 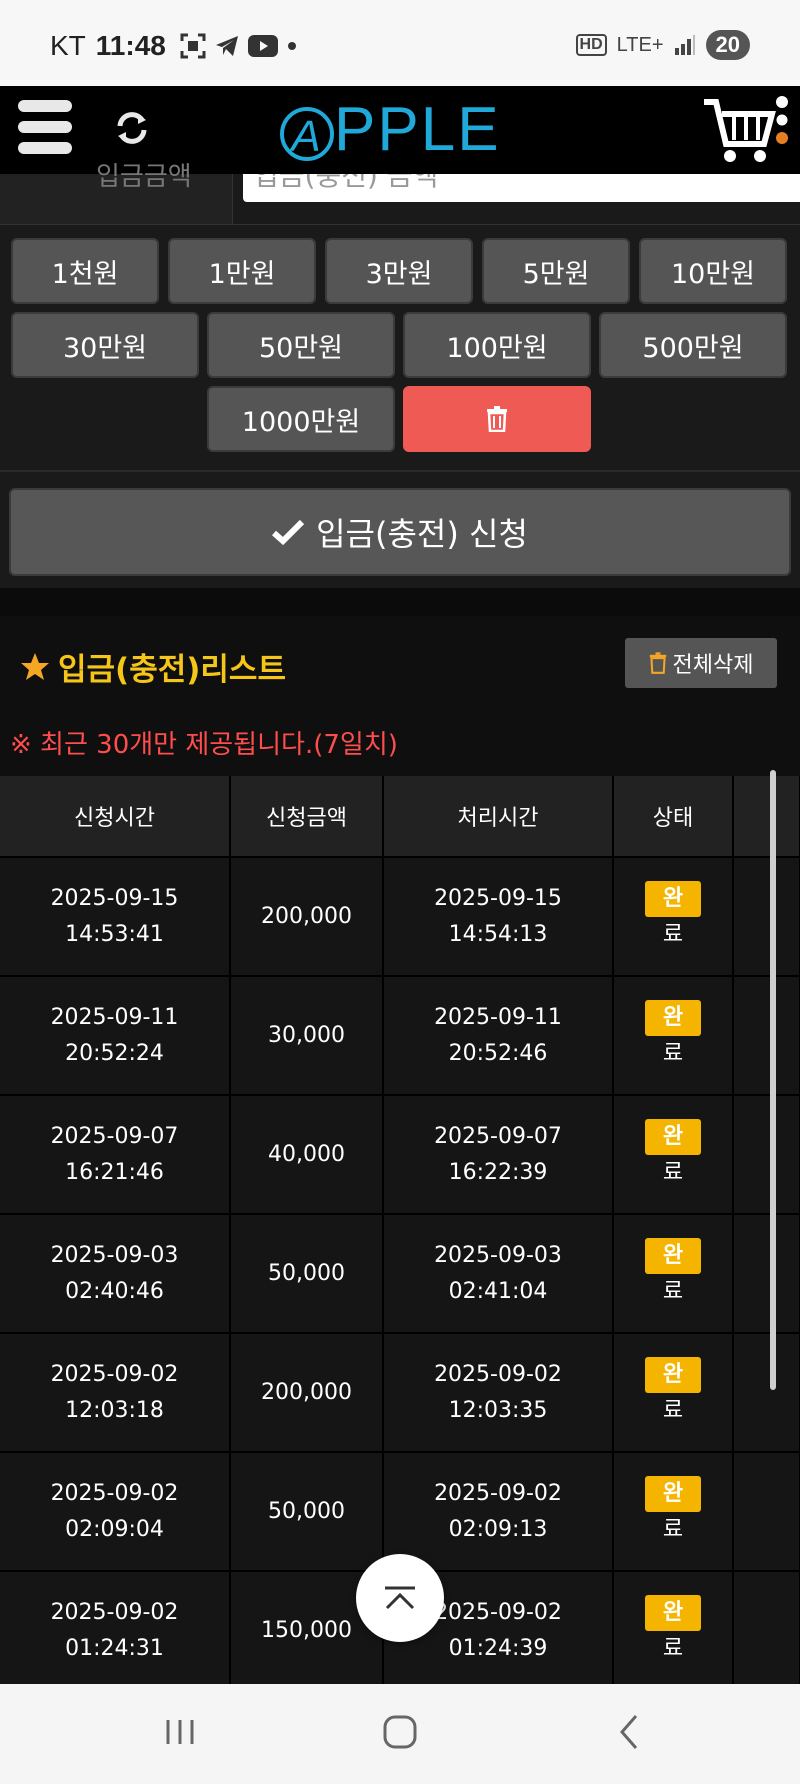 I want to click on amount-button-10m: 1000만원, so click(x=301, y=419).